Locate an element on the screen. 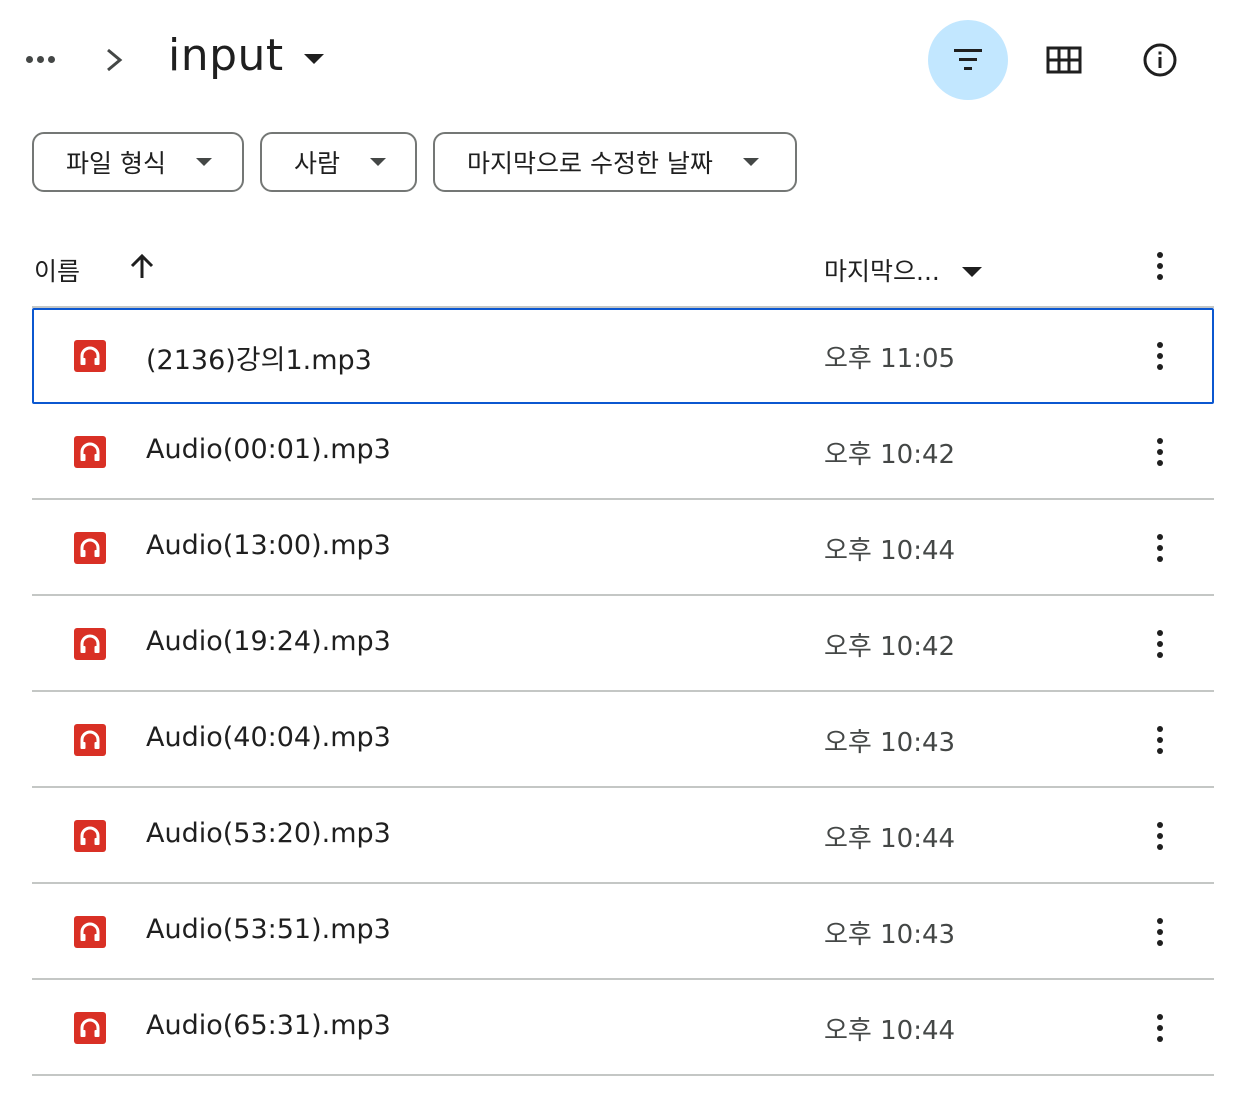 The width and height of the screenshot is (1244, 1104). file-row: Audio(19:24).mp3 오후 10:42 is located at coordinates (623, 644).